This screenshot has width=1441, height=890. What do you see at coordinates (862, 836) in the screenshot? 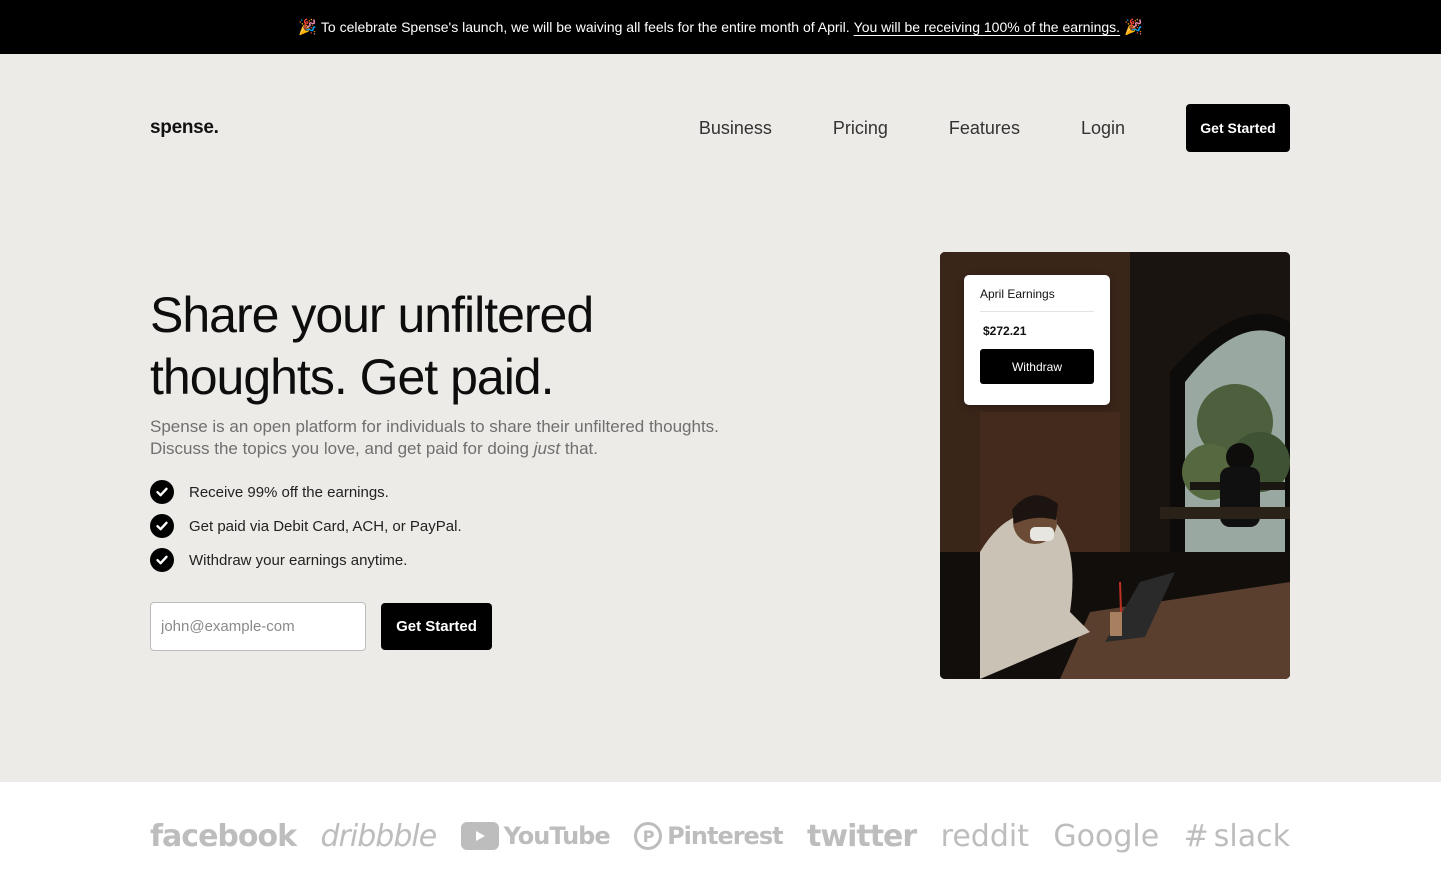
I see `twitter-logo: twitter` at bounding box center [862, 836].